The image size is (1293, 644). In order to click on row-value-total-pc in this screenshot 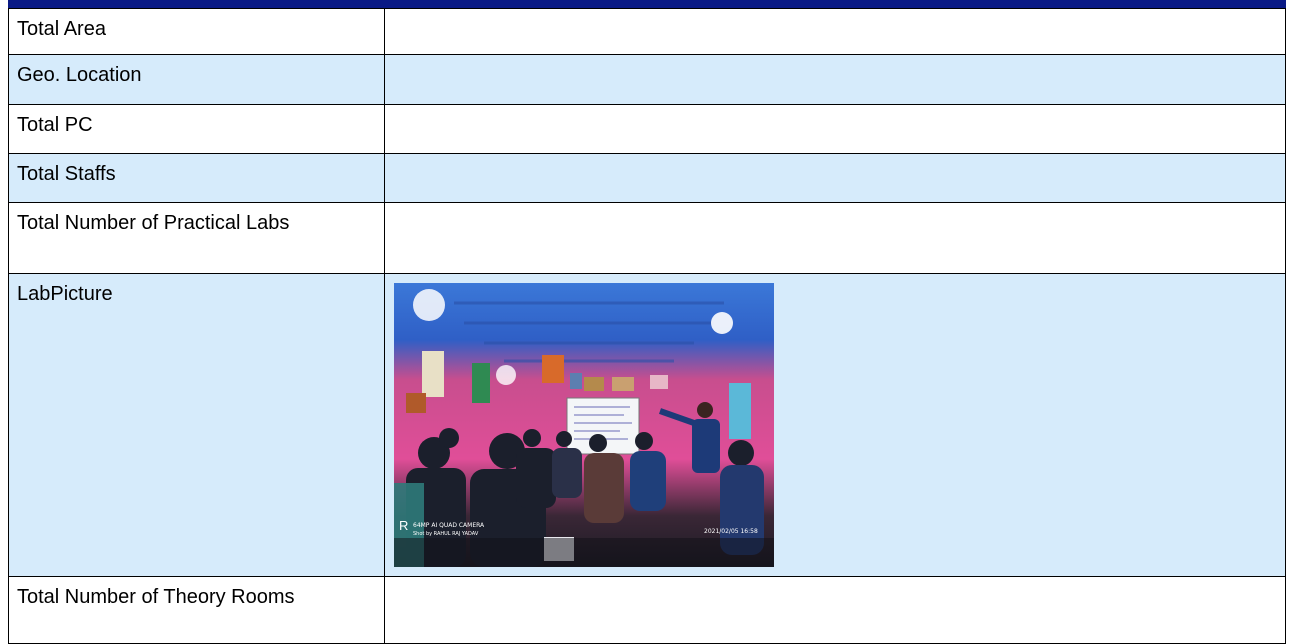, I will do `click(835, 129)`.